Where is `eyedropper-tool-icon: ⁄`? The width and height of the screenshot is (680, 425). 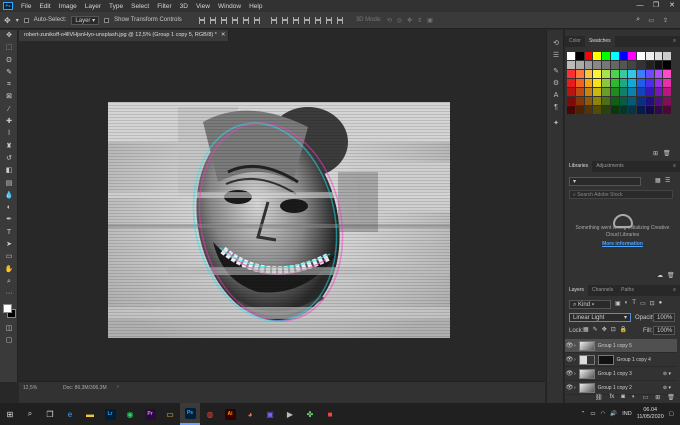 eyedropper-tool-icon: ⁄ is located at coordinates (9, 110).